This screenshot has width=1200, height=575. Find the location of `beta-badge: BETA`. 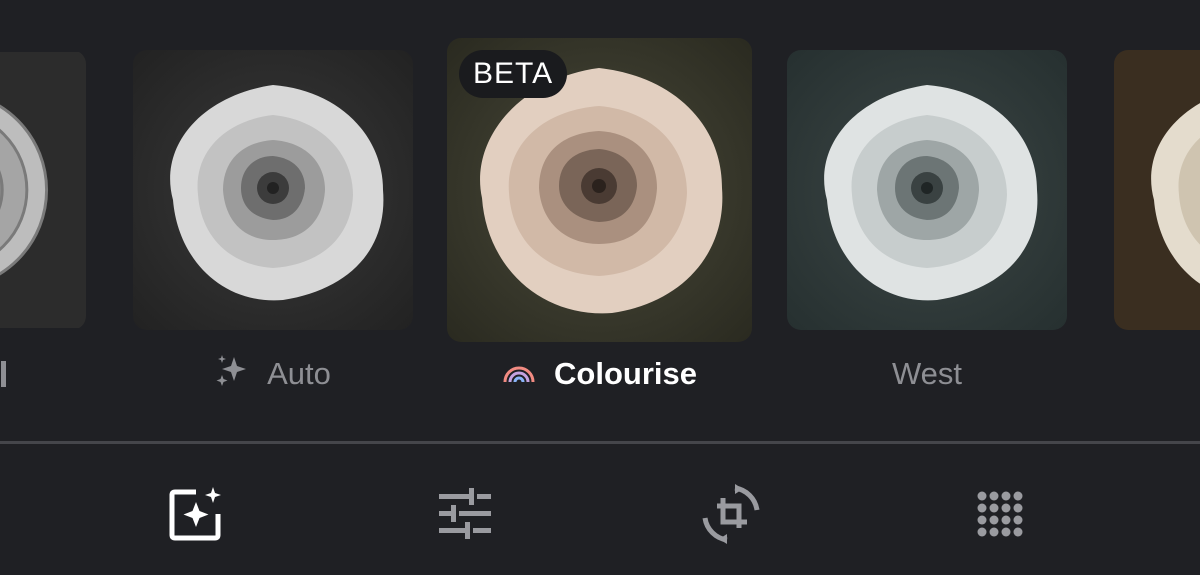

beta-badge: BETA is located at coordinates (513, 74).